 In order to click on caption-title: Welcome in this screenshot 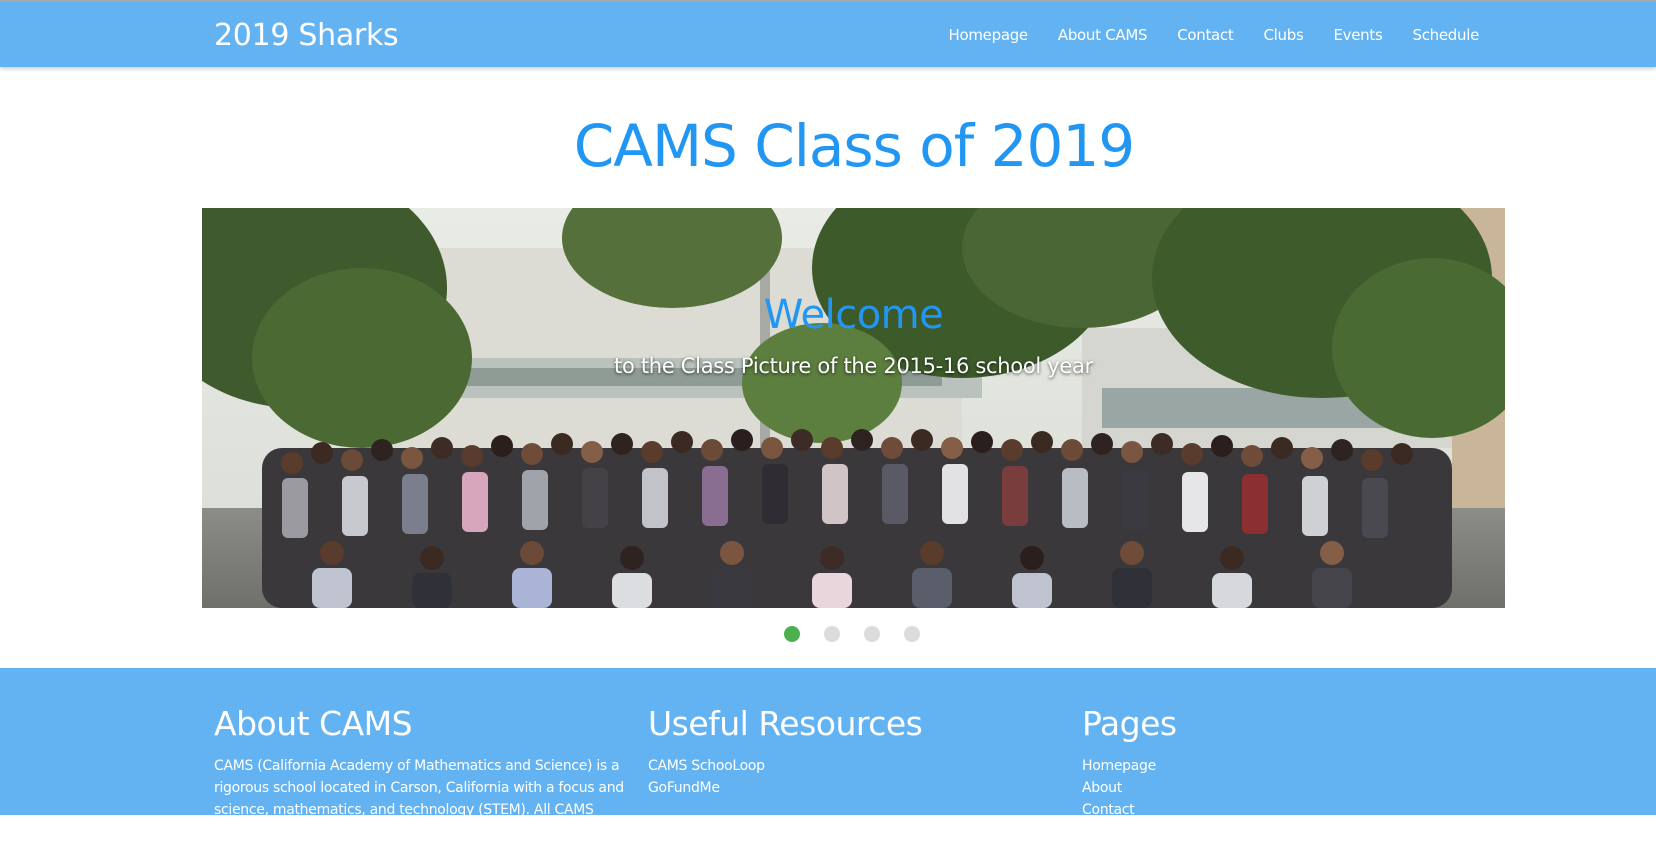, I will do `click(853, 315)`.